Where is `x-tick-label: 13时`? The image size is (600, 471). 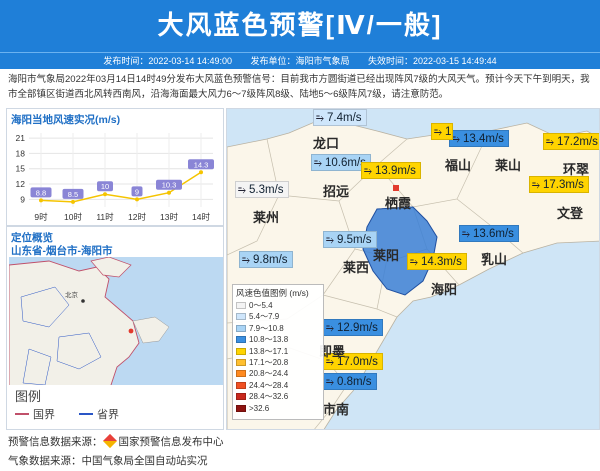
x-tick-label: 13时 is located at coordinates (169, 217).